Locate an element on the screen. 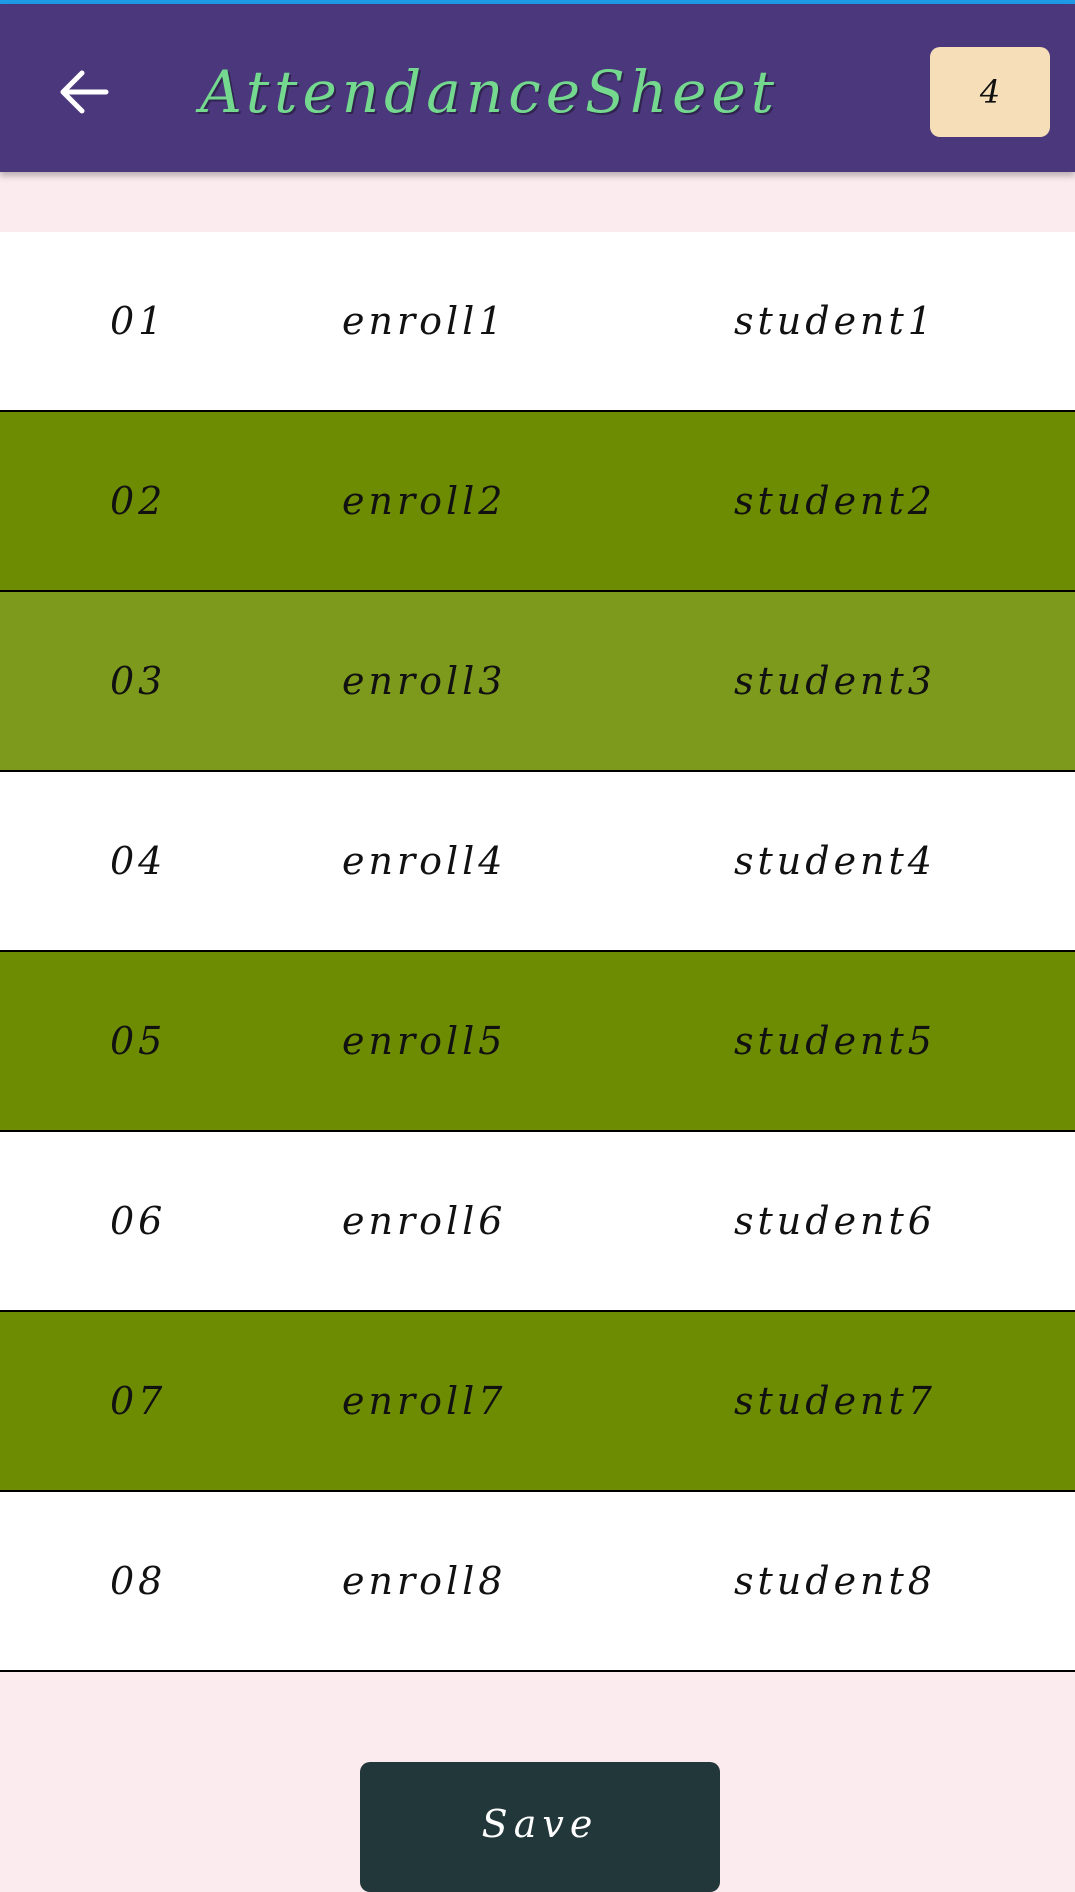  enroll-id: enroll7 is located at coordinates (424, 1401).